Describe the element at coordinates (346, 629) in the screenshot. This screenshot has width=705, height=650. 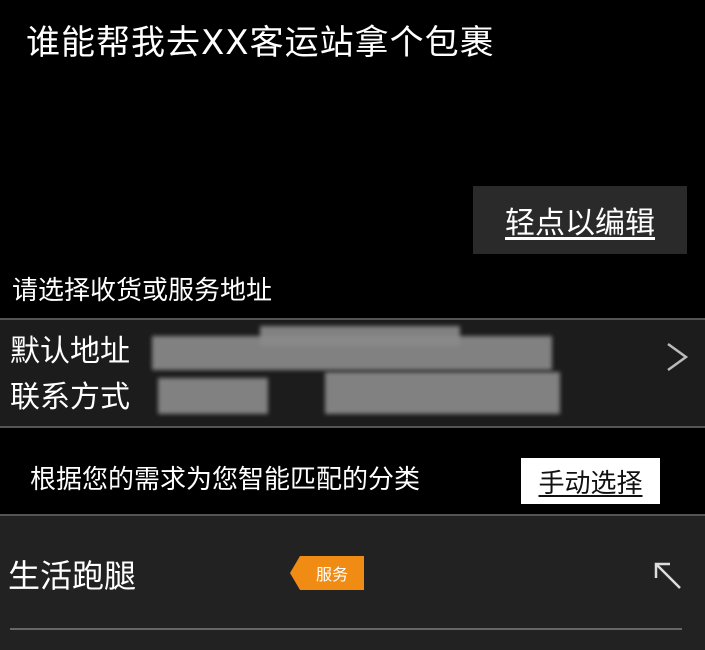
I see `divider` at that location.